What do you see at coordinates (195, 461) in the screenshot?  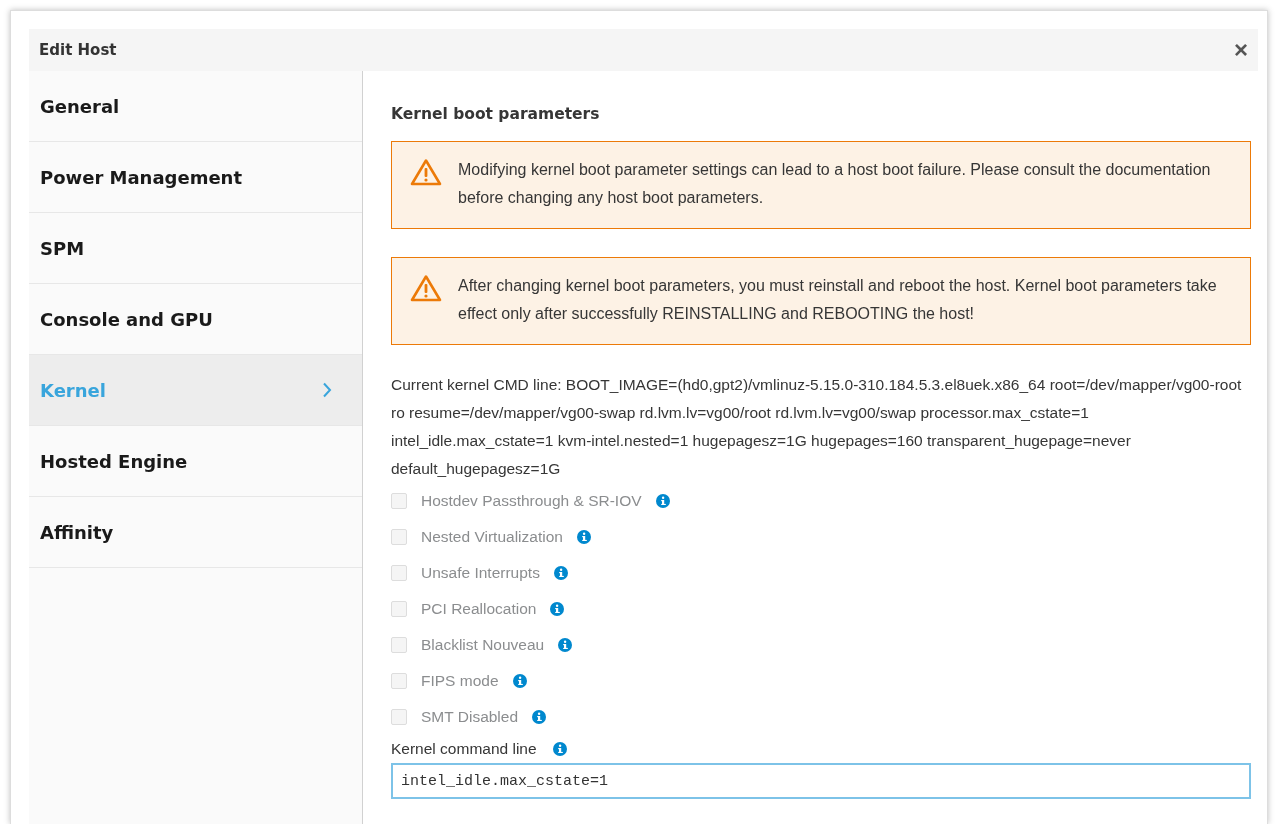 I see `sidebar-item: Hosted Engine` at bounding box center [195, 461].